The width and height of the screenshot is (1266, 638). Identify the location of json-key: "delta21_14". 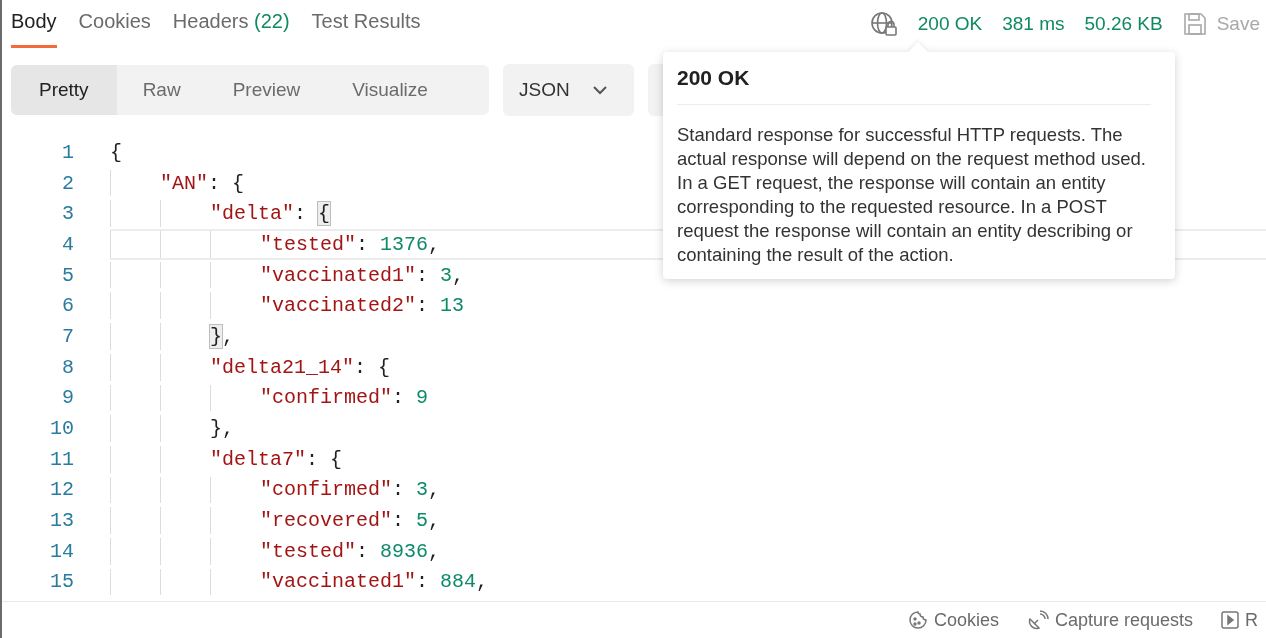
(282, 367).